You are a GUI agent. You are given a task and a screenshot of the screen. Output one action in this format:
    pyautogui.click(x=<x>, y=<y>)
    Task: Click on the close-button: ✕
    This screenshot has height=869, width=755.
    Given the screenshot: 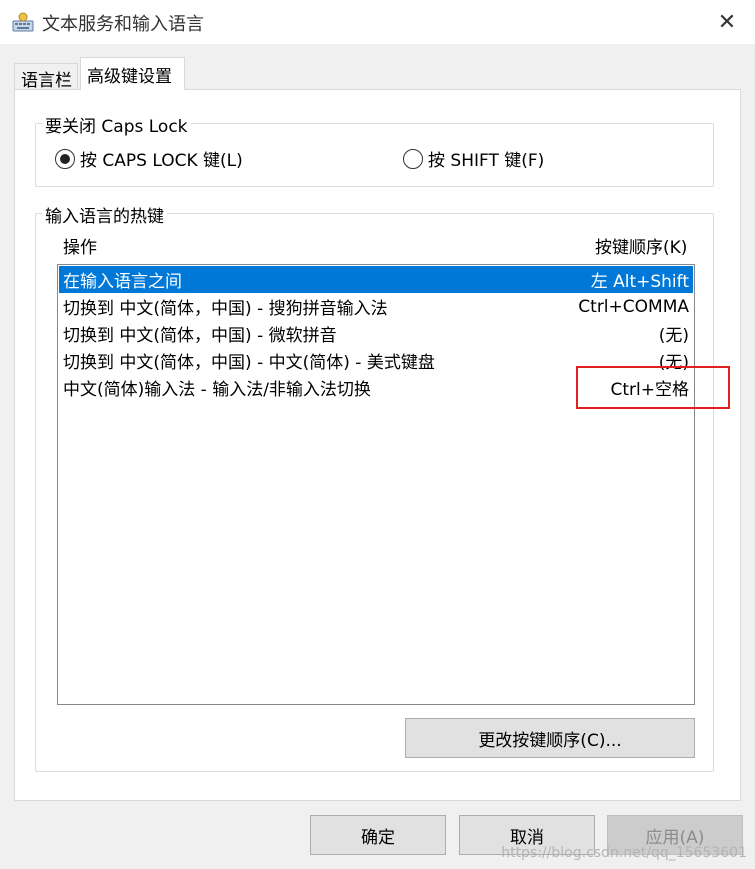 What is the action you would take?
    pyautogui.click(x=727, y=22)
    